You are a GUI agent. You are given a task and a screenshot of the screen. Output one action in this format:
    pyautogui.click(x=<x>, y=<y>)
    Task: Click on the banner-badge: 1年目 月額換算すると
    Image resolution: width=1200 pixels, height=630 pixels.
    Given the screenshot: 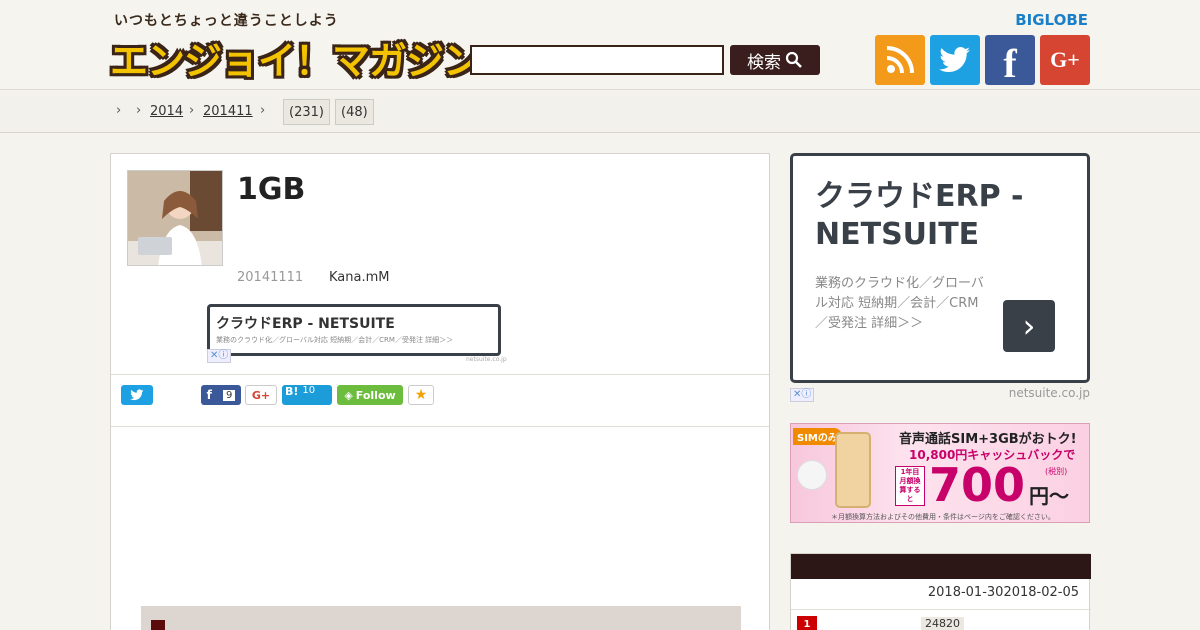 What is the action you would take?
    pyautogui.click(x=910, y=486)
    